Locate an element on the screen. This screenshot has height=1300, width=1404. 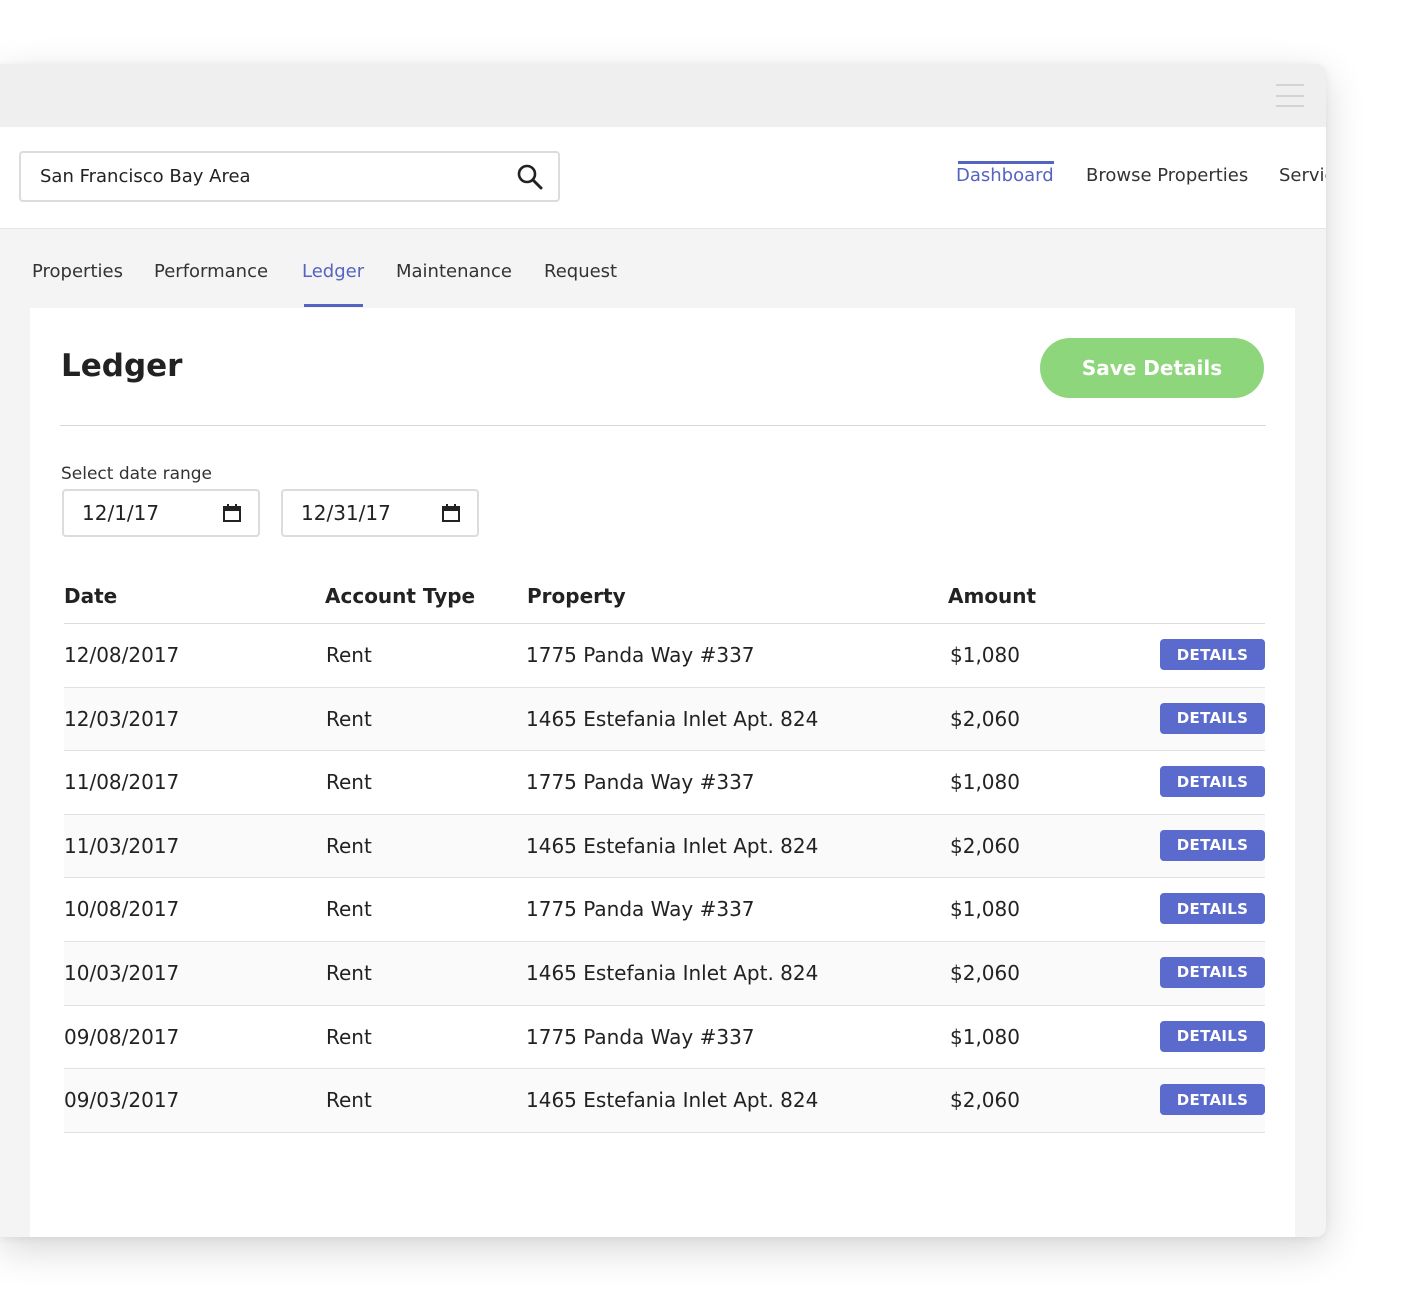
page-title: Ledger is located at coordinates (122, 366).